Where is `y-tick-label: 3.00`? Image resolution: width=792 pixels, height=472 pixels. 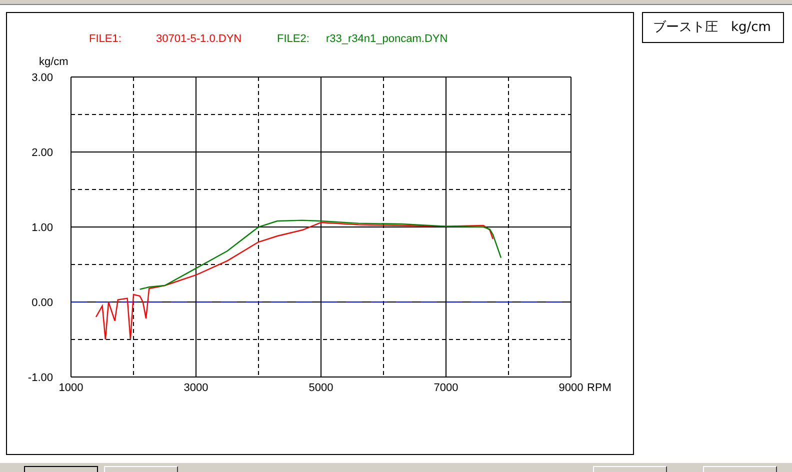
y-tick-label: 3.00 is located at coordinates (42, 78).